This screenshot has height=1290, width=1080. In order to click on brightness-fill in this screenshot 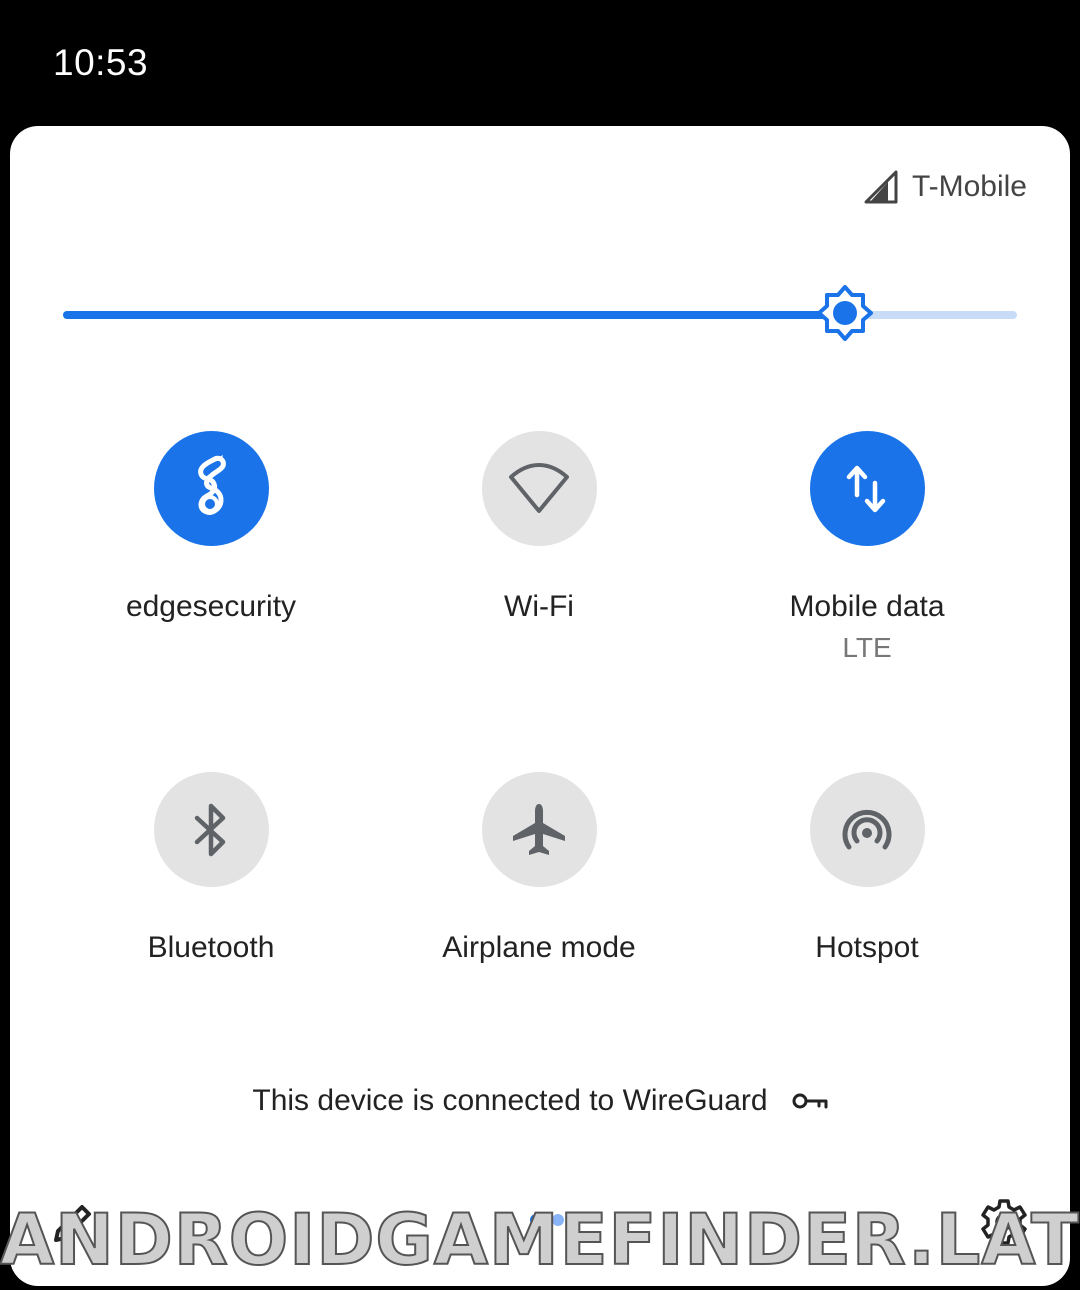, I will do `click(454, 315)`.